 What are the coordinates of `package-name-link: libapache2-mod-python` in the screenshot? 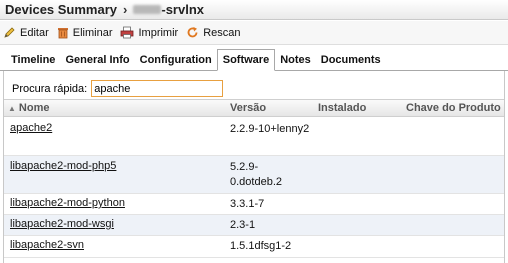 It's located at (67, 203).